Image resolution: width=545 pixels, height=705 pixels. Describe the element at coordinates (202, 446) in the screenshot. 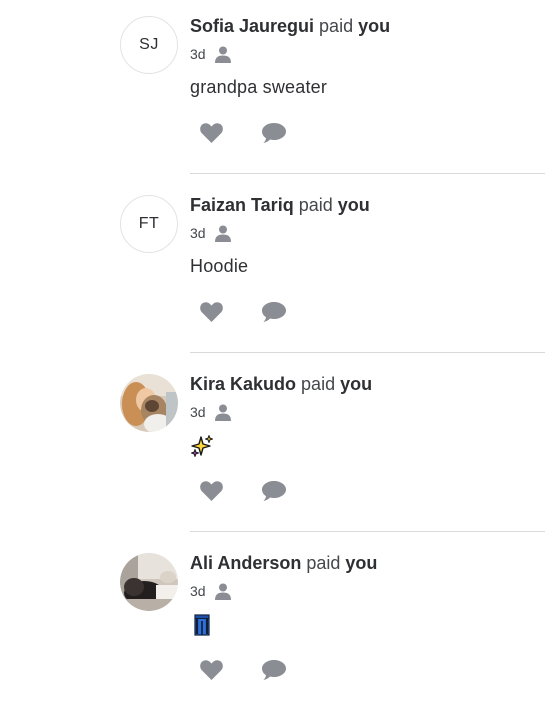

I see `sparkles-emoji-icon` at that location.